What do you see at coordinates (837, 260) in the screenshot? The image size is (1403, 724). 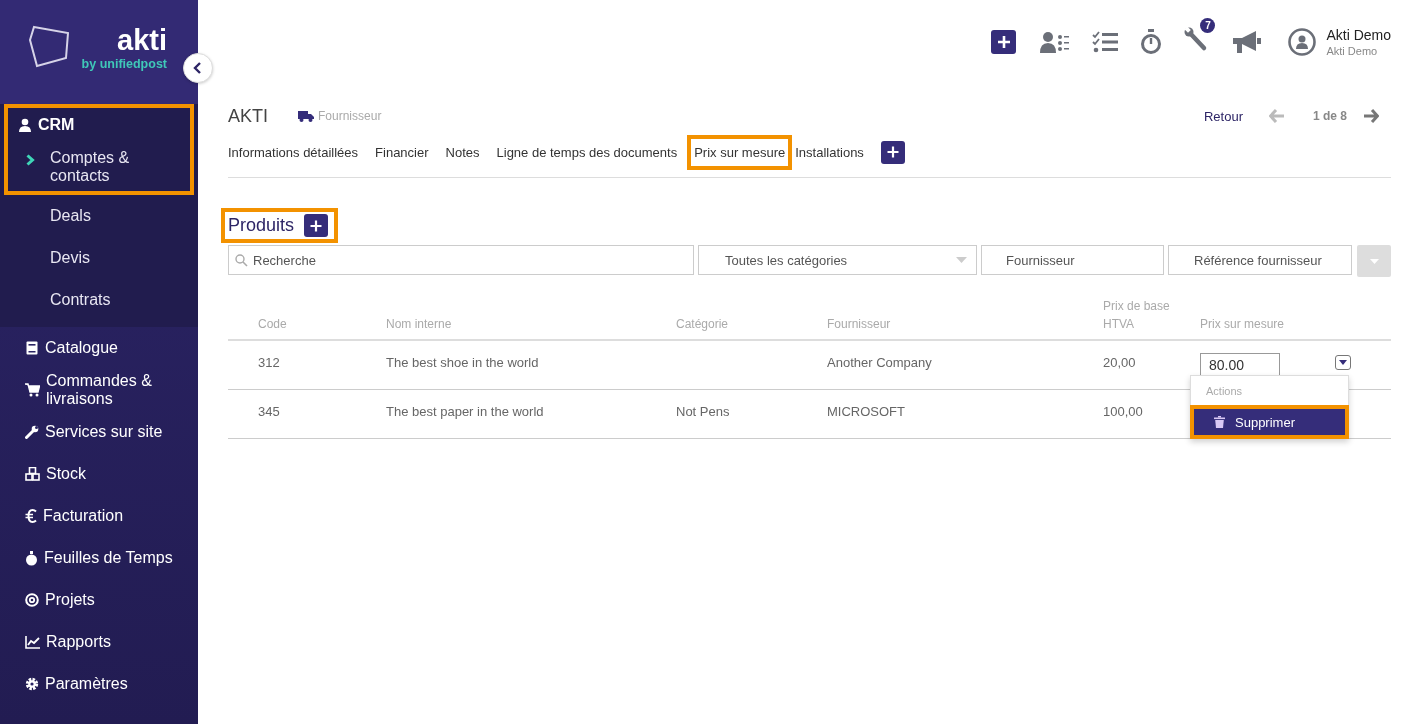 I see `category-select: Toutes les catégories` at bounding box center [837, 260].